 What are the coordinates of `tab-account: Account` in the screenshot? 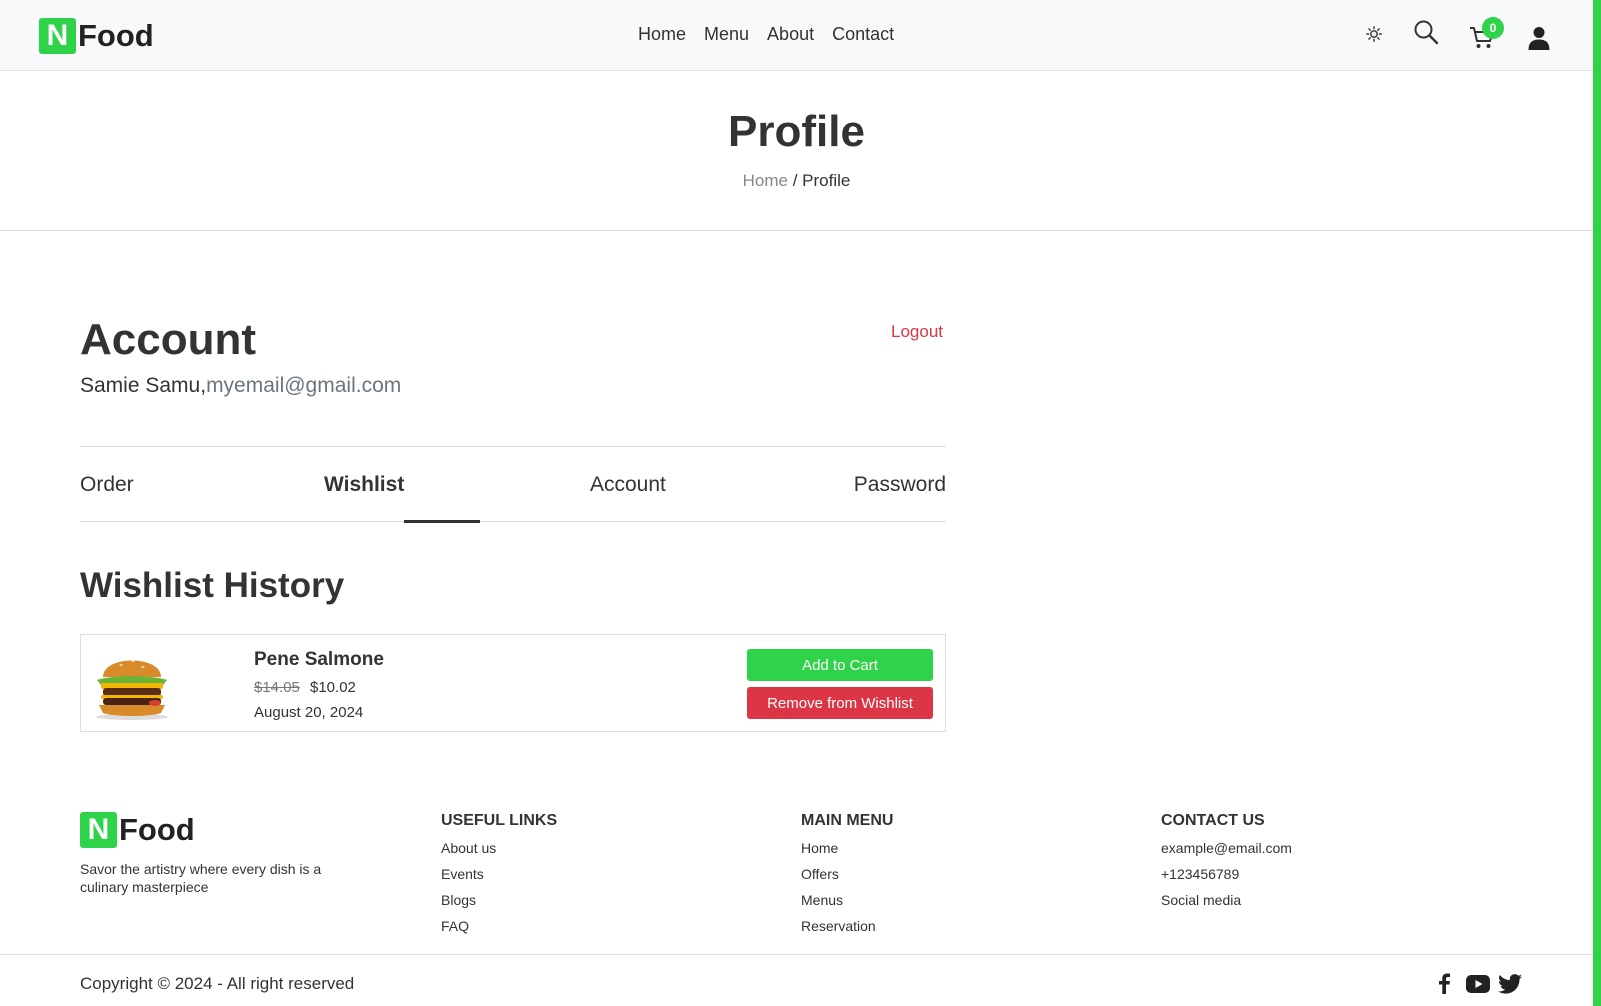 It's located at (628, 485).